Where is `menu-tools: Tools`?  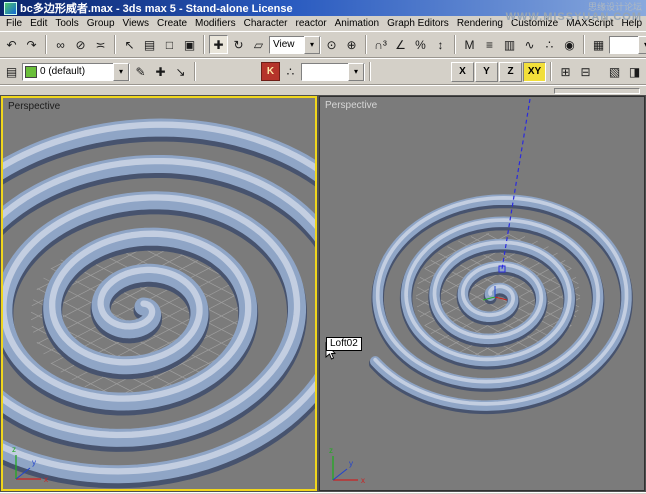
menu-tools: Tools is located at coordinates (66, 23).